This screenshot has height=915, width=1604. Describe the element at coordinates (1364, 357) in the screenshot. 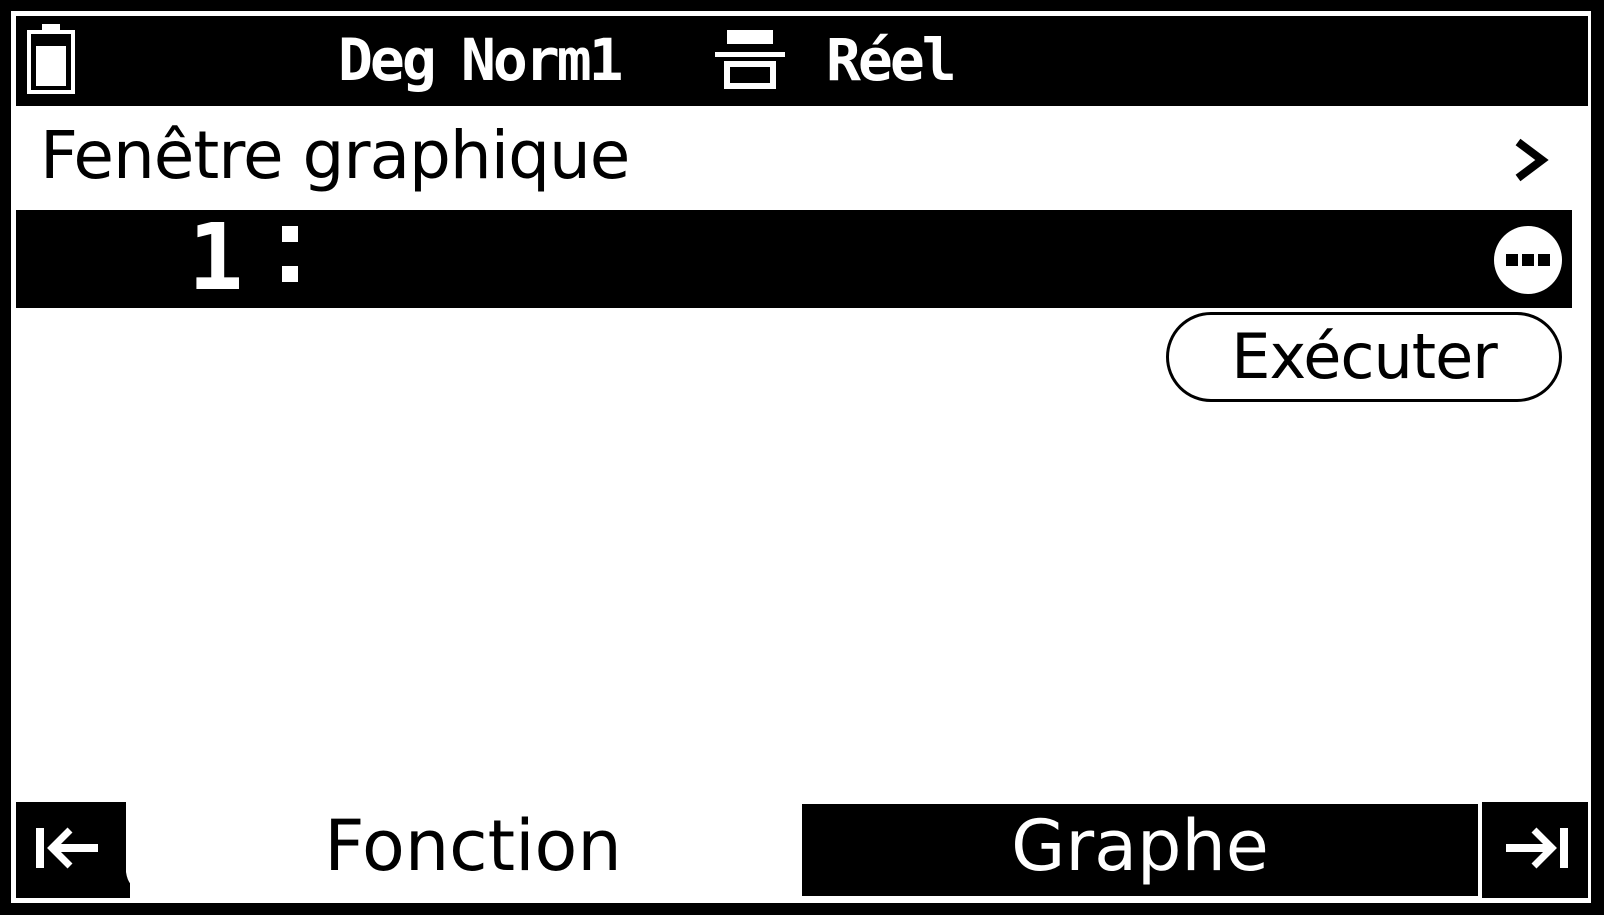

I see `execute-button: Exécuter` at that location.